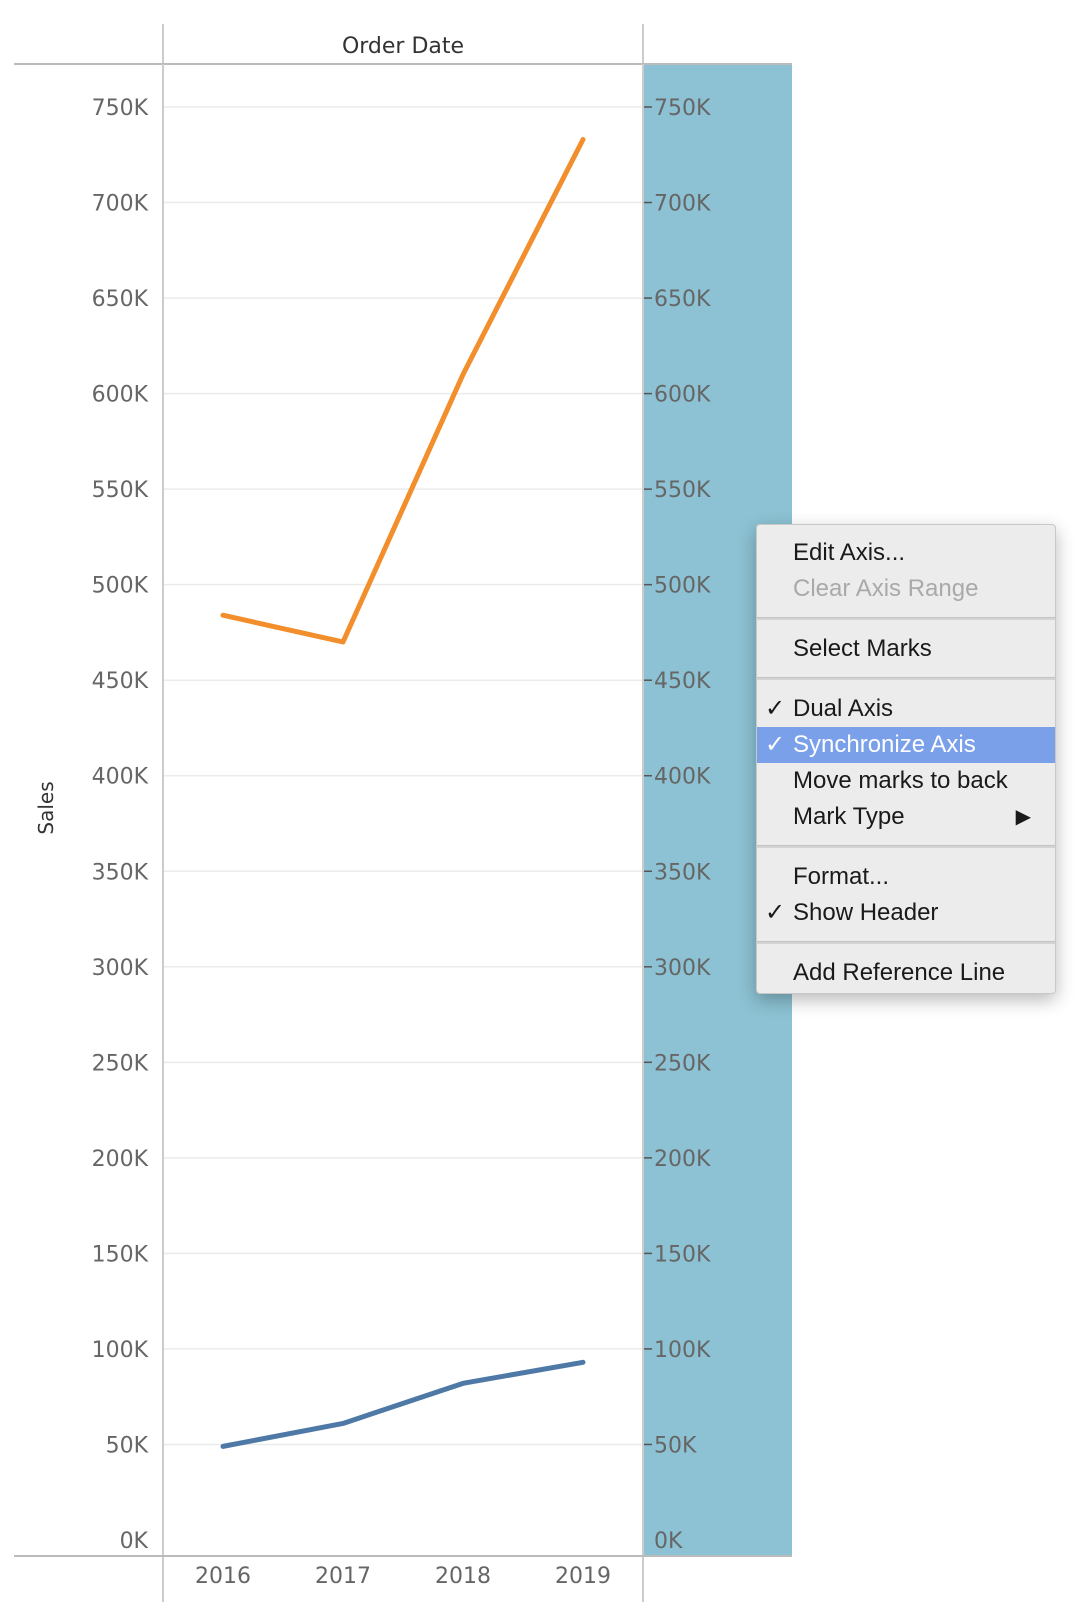  I want to click on right-tick-label: 50K, so click(675, 1445).